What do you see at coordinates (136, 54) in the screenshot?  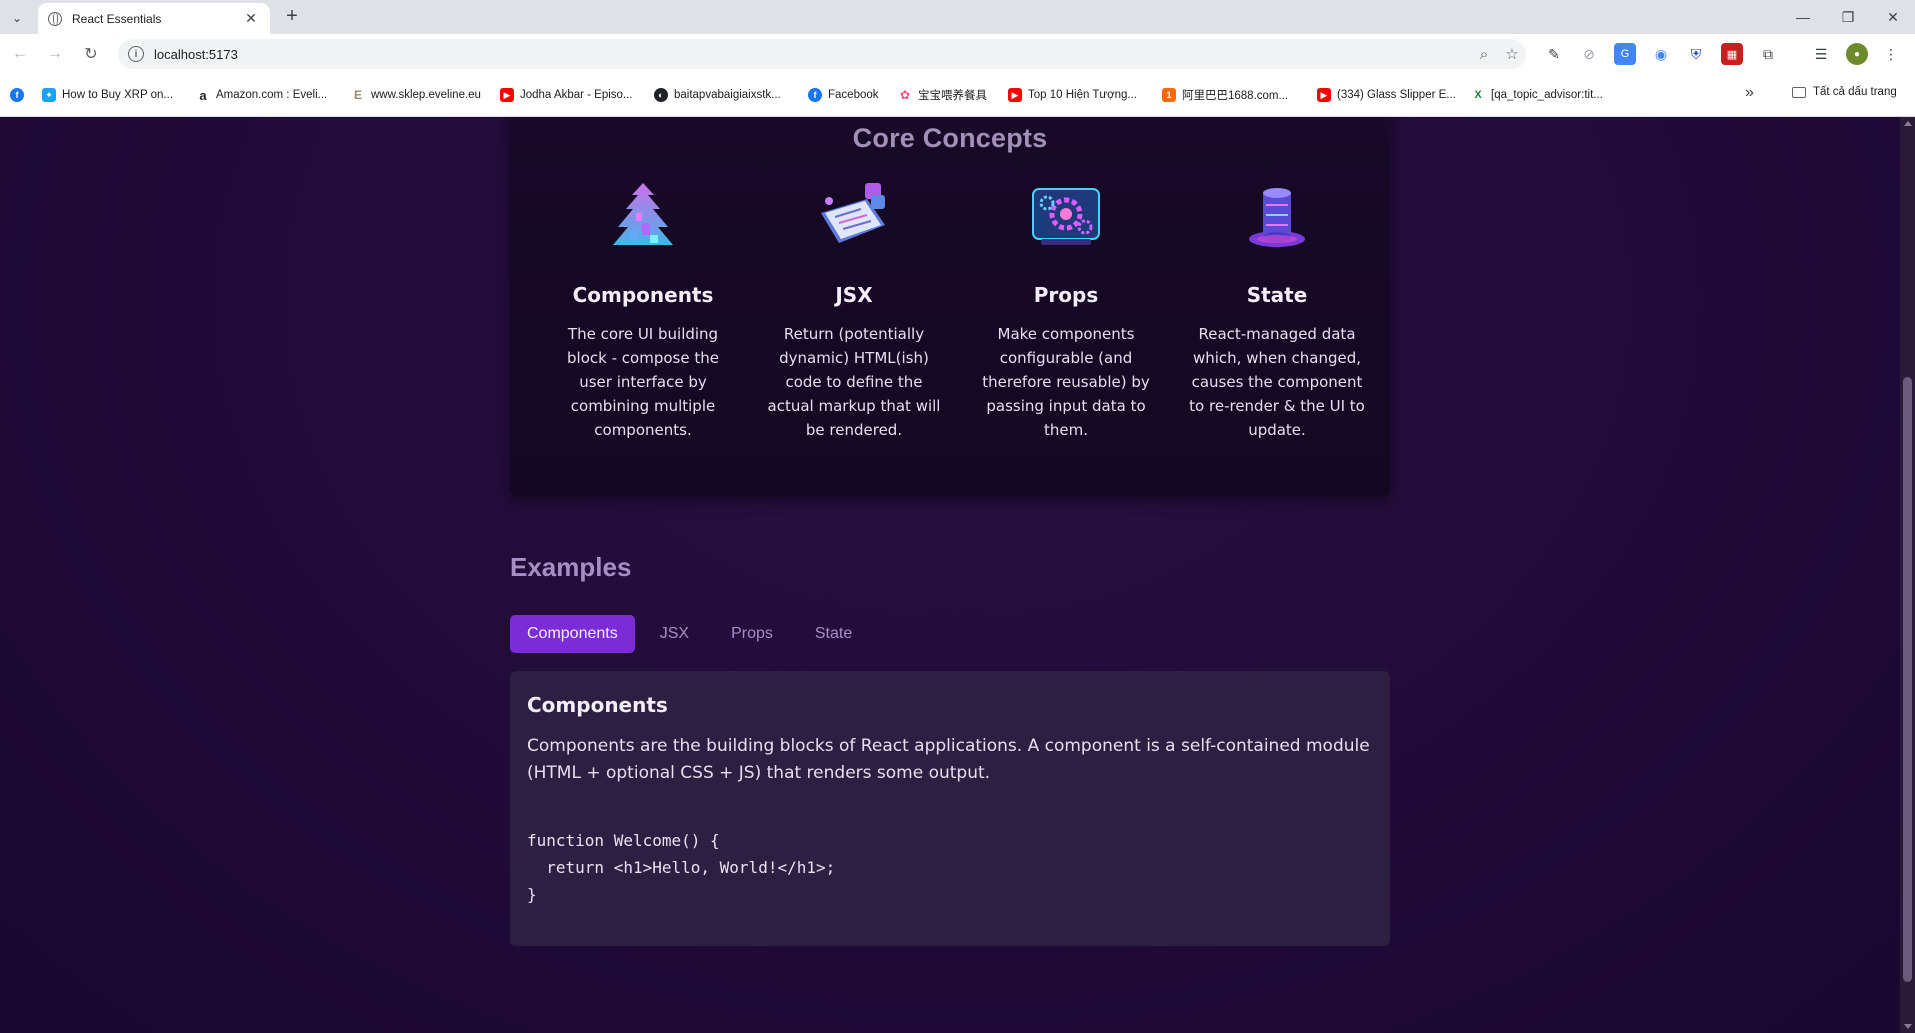 I see `site-info-icon: i` at bounding box center [136, 54].